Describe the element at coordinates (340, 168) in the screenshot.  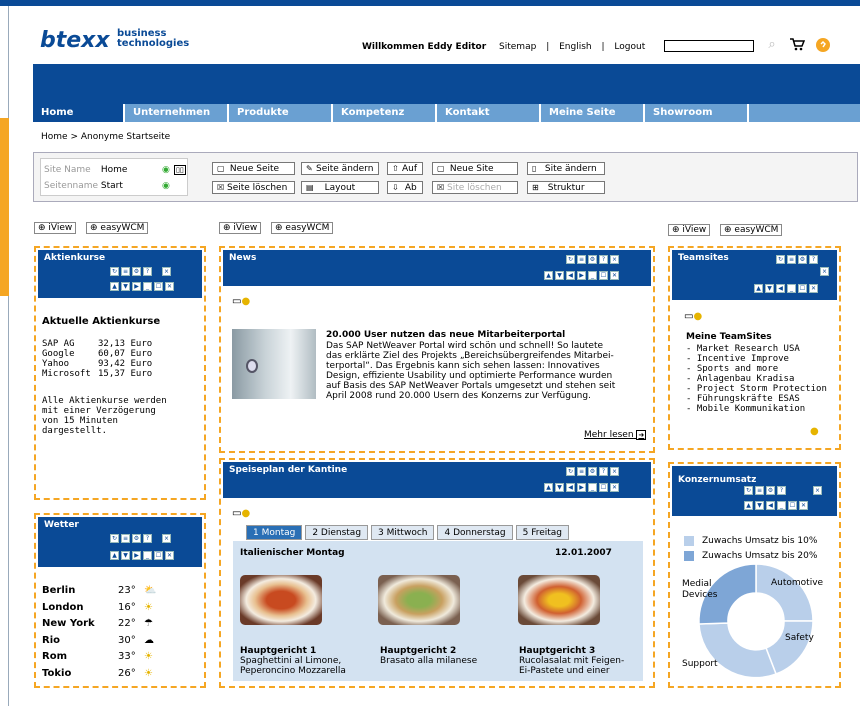
I see `edit-page-button: ✎ Seite ändern` at that location.